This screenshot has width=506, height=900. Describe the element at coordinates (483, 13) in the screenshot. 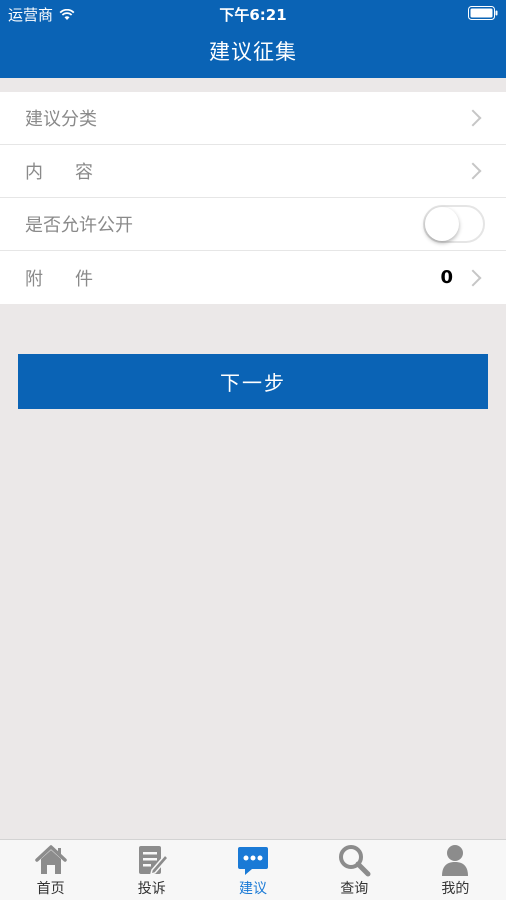

I see `battery-icon` at that location.